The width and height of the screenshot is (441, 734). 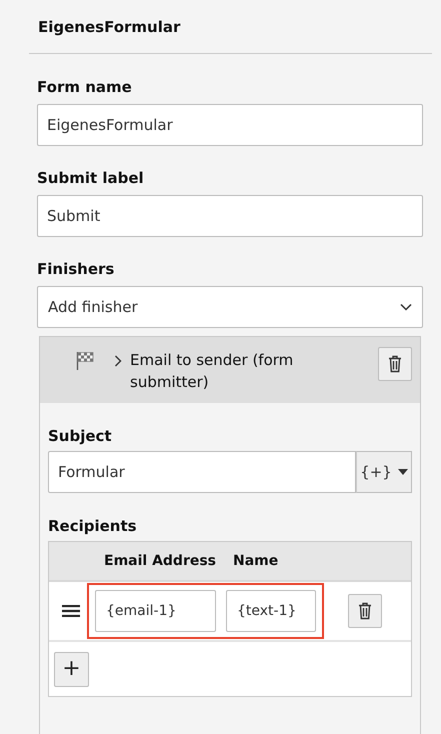 I want to click on chevron-down-icon, so click(x=406, y=307).